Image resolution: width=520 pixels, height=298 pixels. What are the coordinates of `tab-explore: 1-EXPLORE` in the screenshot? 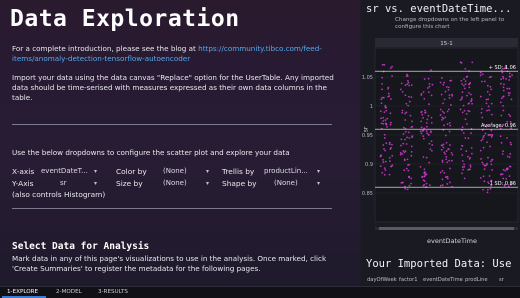 It's located at (22, 292).